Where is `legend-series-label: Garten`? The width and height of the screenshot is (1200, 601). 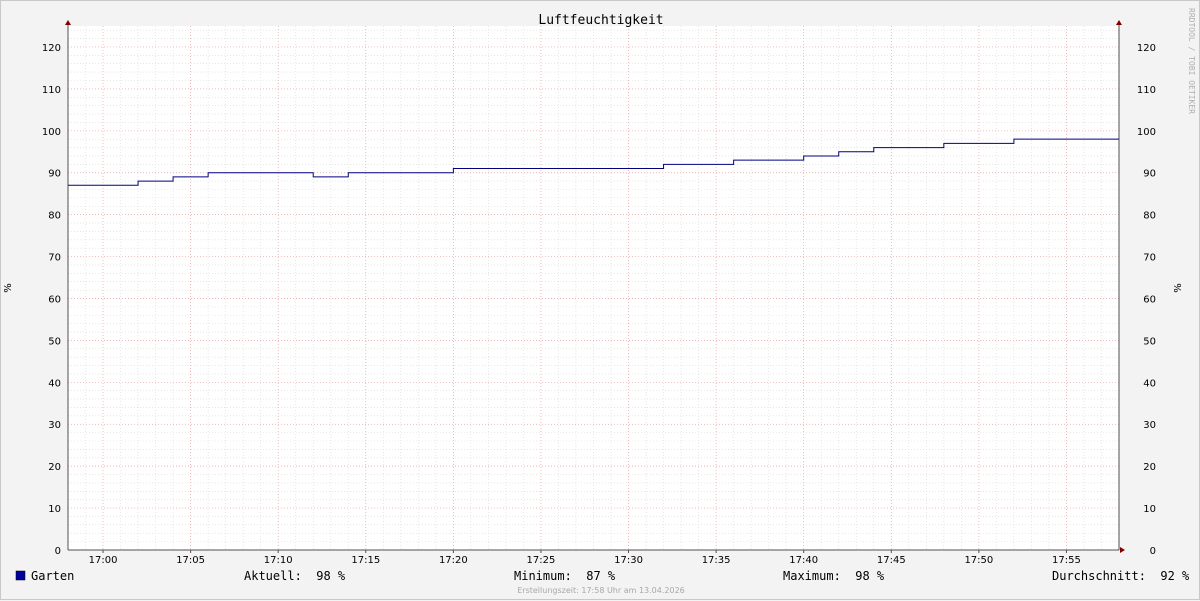 legend-series-label: Garten is located at coordinates (52, 576).